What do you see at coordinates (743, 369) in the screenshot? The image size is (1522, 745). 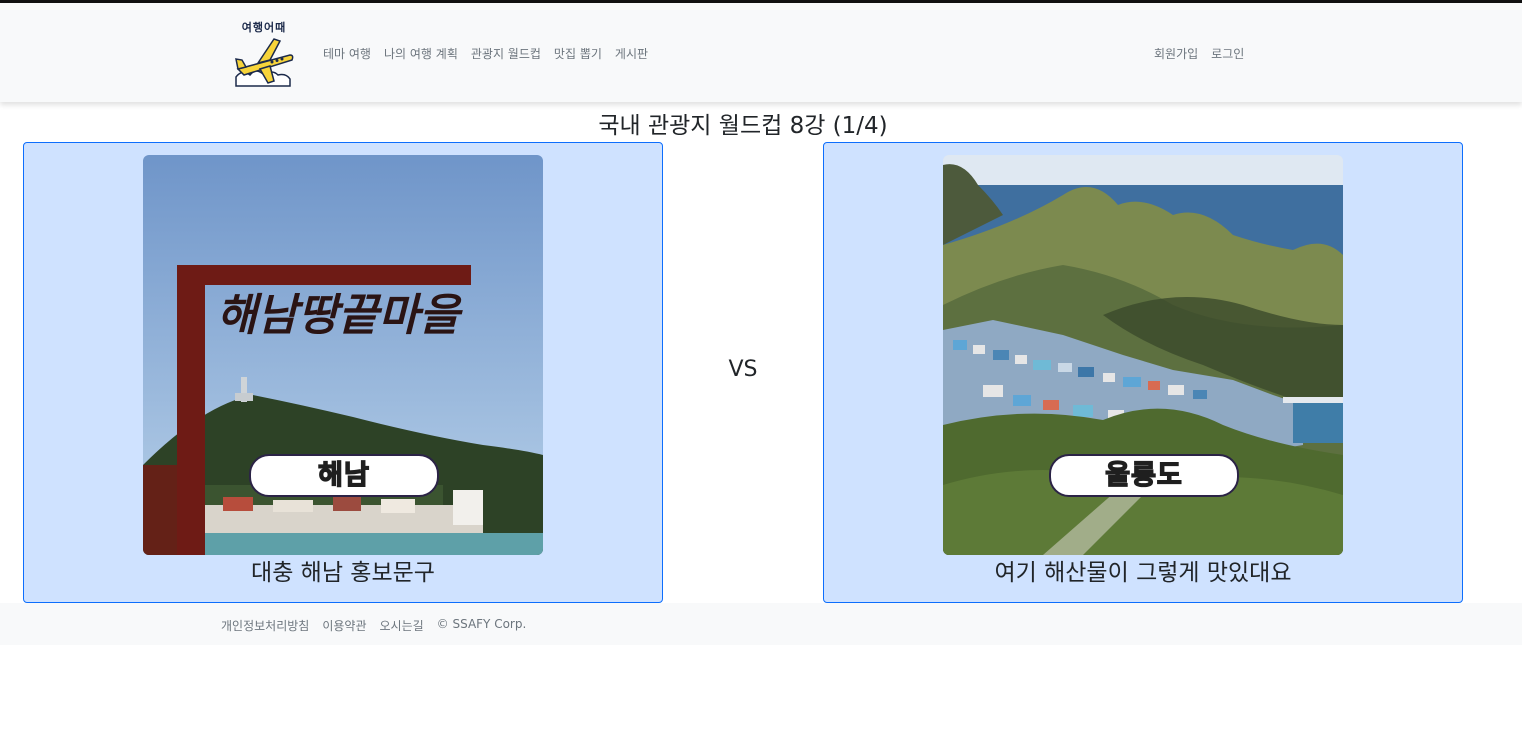 I see `vs-label: VS` at bounding box center [743, 369].